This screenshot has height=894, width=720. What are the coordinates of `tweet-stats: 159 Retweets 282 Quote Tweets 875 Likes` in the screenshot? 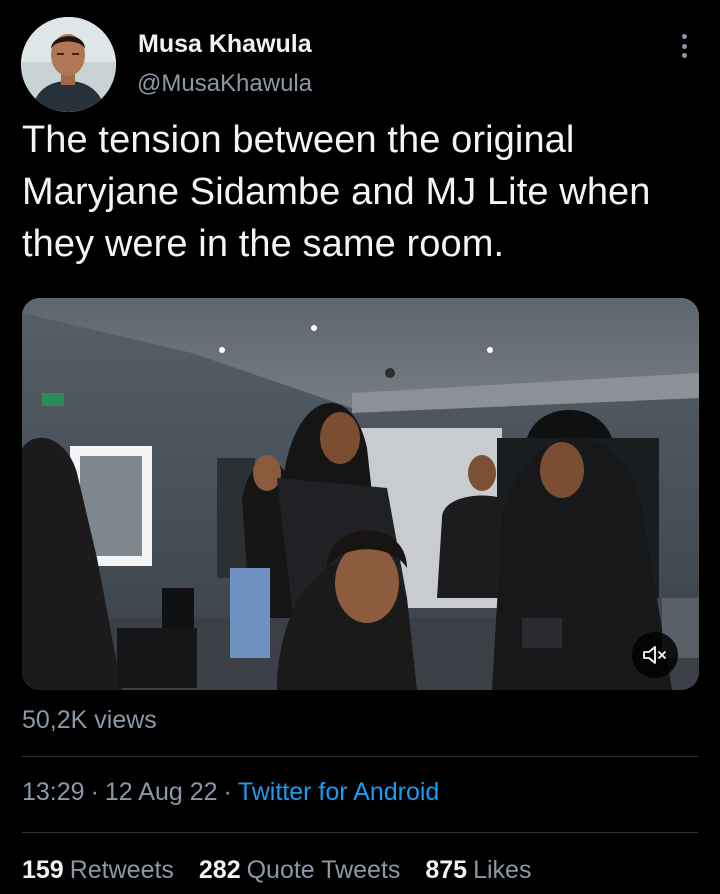 It's located at (285, 870).